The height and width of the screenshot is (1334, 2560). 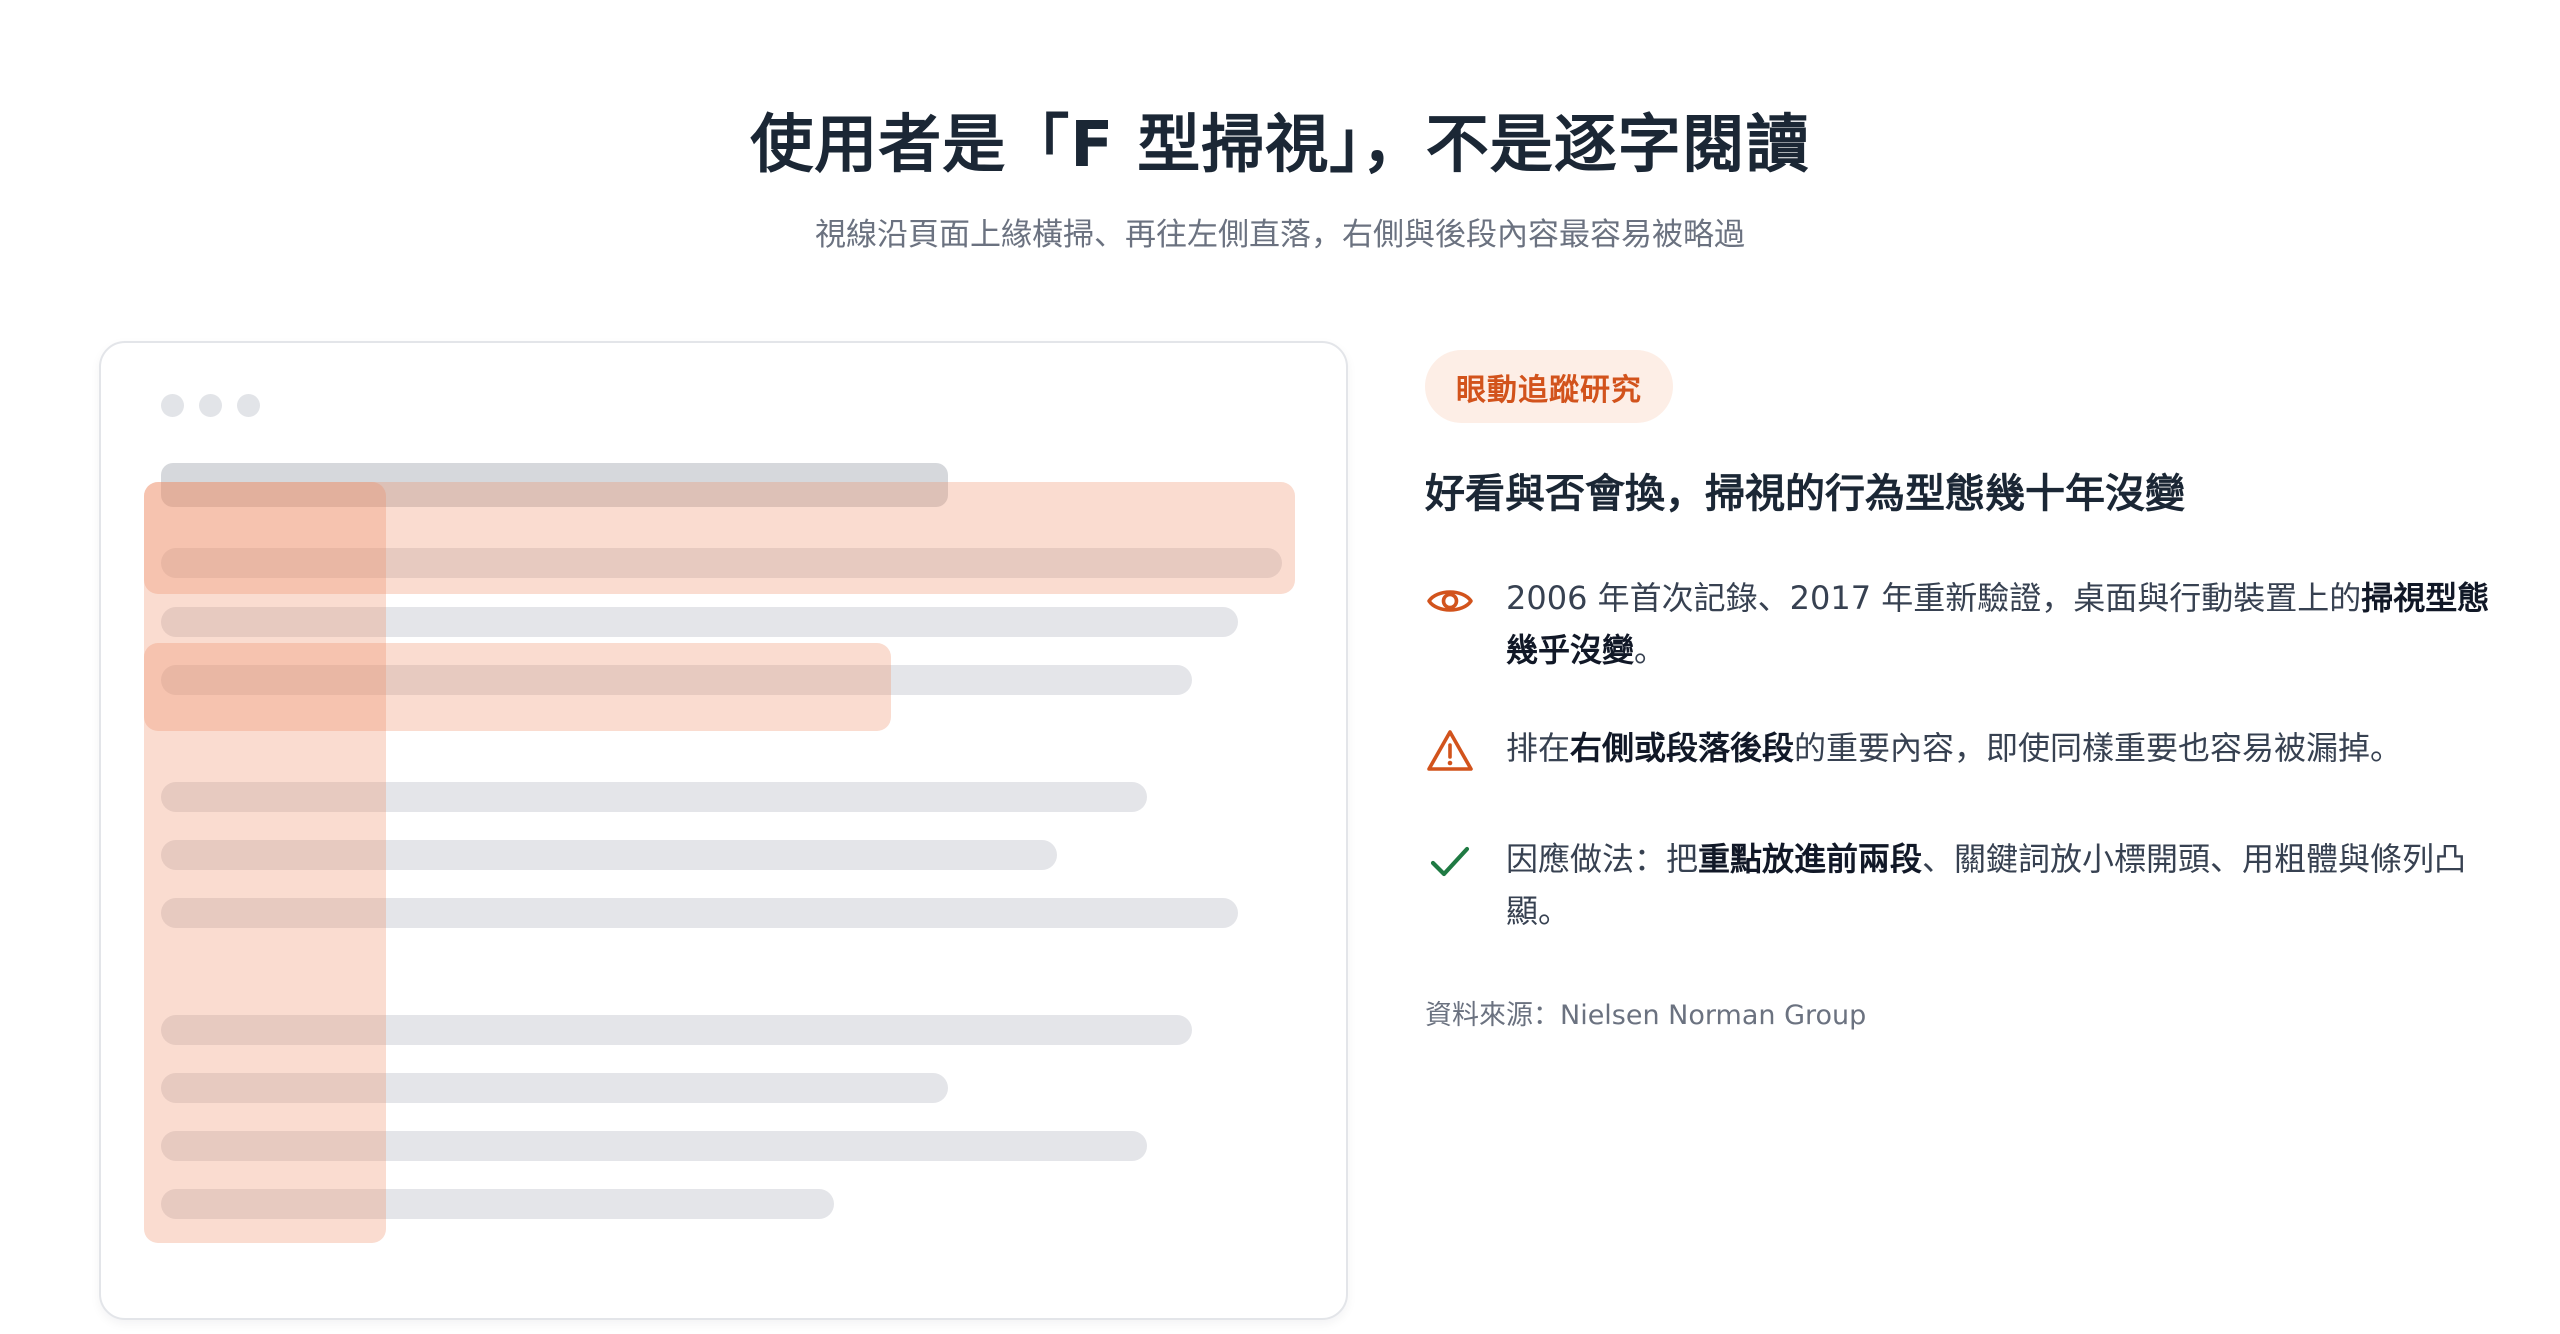 What do you see at coordinates (1805, 494) in the screenshot?
I see `panel-heading: 好看與否會換，掃視的行為型態幾十年沒變` at bounding box center [1805, 494].